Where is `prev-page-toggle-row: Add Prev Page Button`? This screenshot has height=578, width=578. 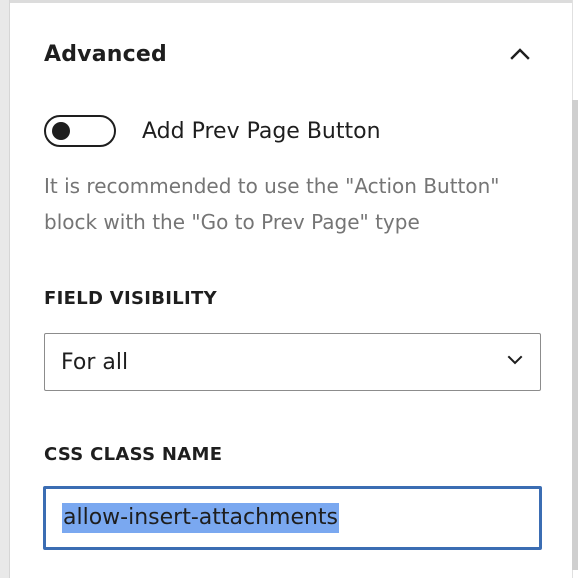
prev-page-toggle-row: Add Prev Page Button is located at coordinates (212, 131).